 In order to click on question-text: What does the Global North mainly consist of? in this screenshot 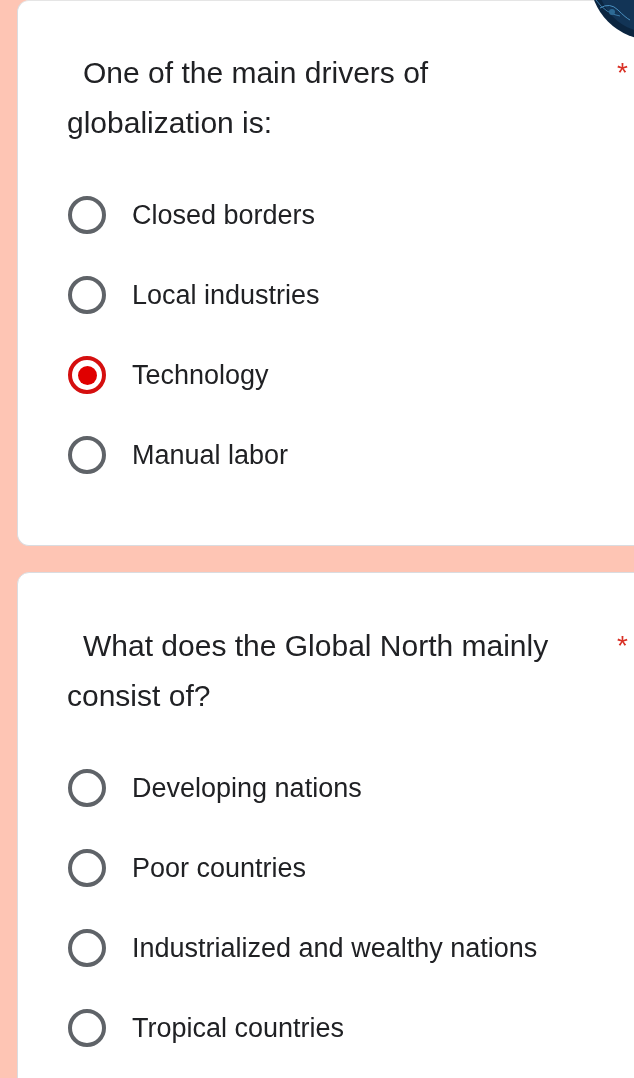, I will do `click(308, 671)`.